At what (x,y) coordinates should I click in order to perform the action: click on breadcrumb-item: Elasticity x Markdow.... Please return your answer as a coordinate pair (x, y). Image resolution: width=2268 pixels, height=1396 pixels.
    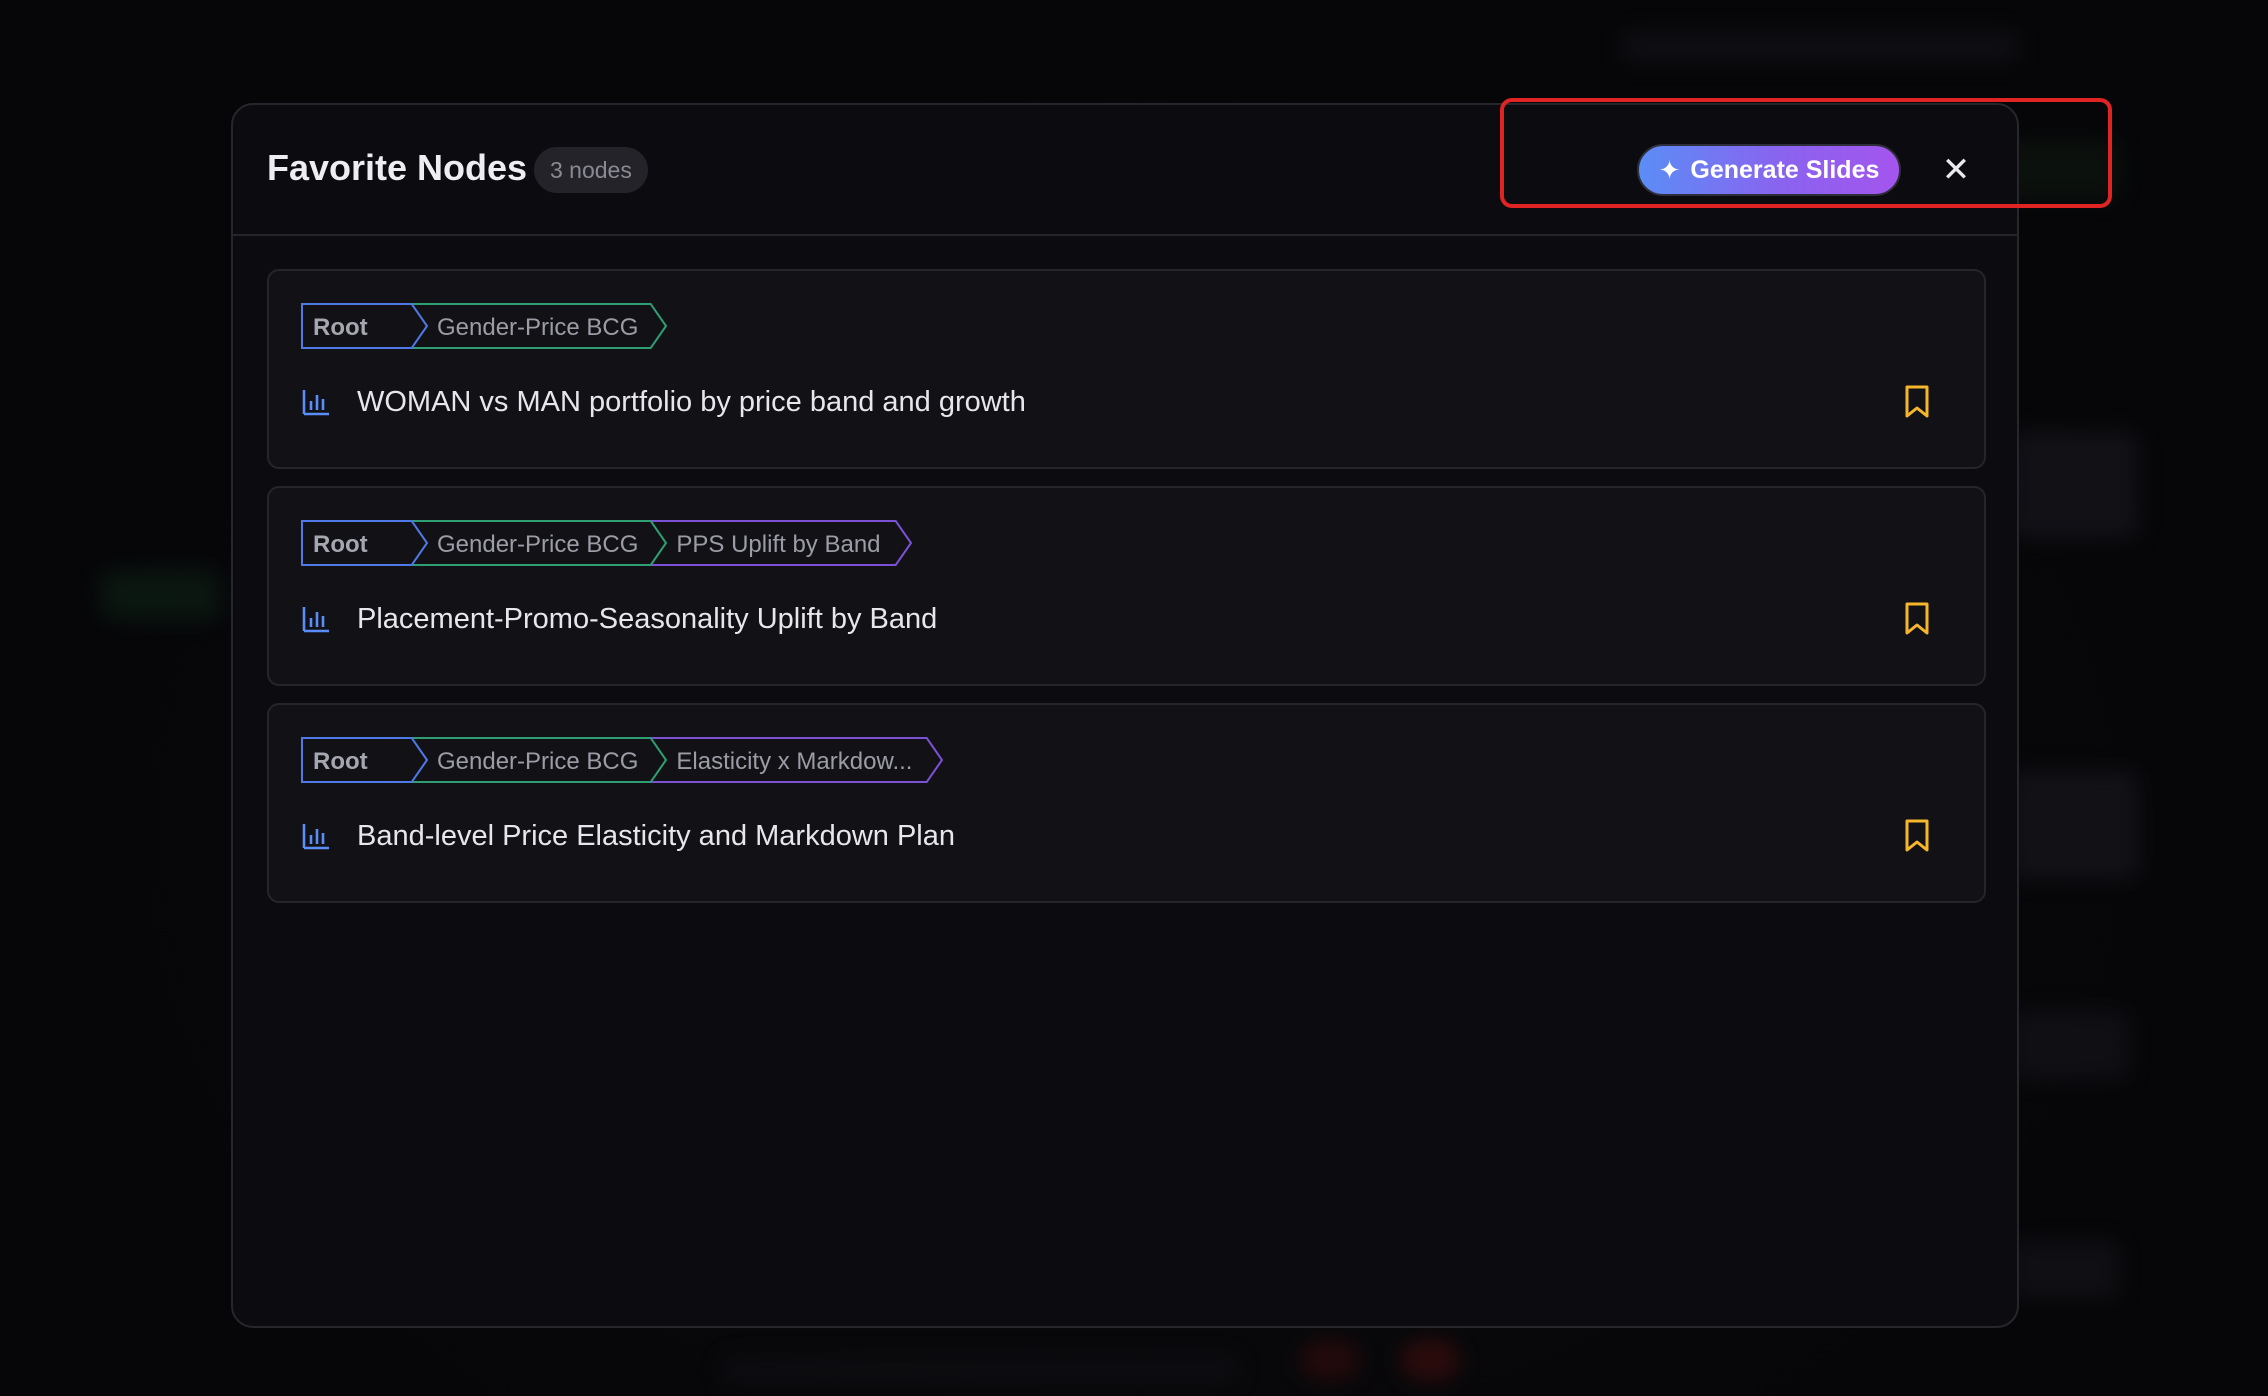
    Looking at the image, I should click on (797, 760).